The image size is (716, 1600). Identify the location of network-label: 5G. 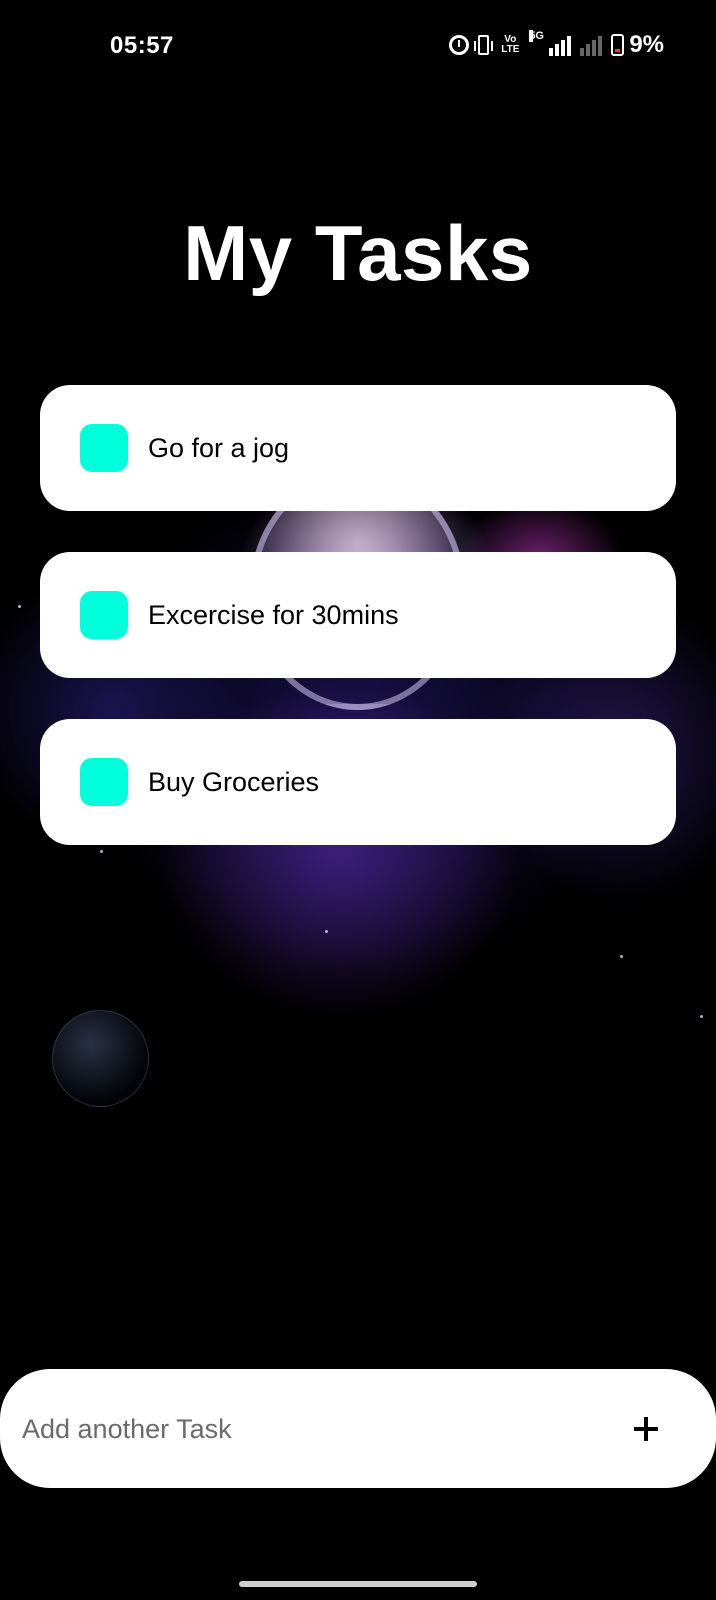
(536, 36).